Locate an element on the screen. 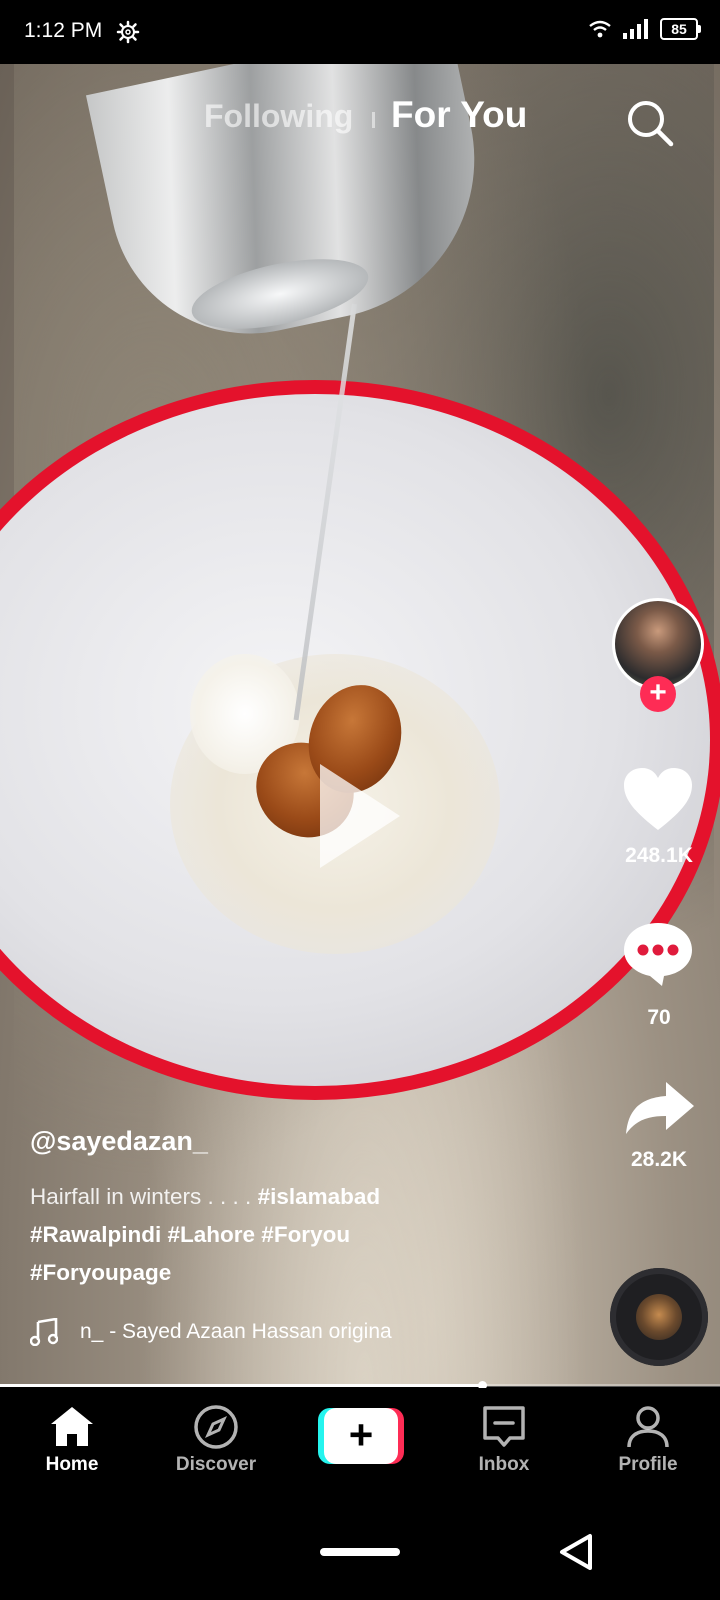 This screenshot has width=720, height=1600. home-gesture-pill is located at coordinates (360, 1552).